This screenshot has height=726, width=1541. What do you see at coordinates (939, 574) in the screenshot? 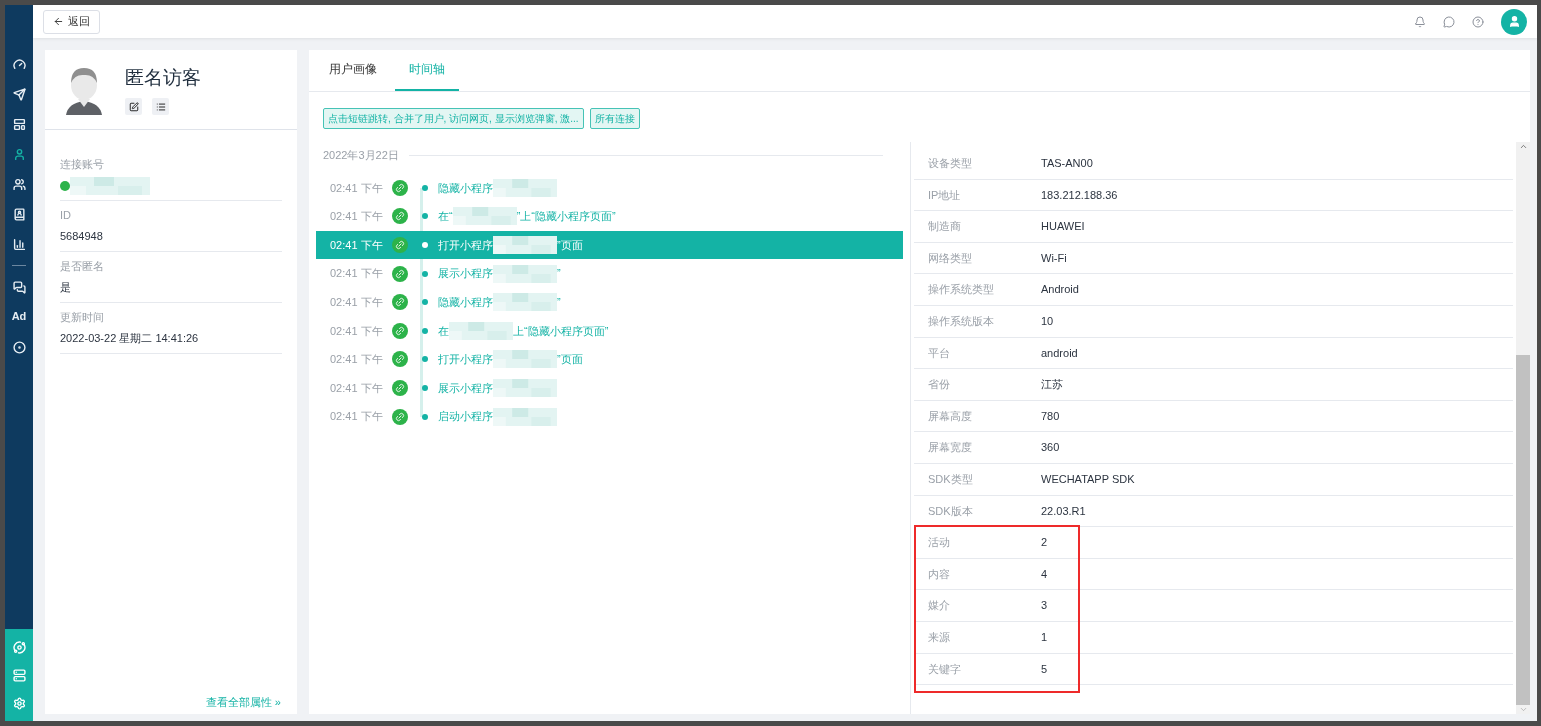
I see `property-label: 内容` at bounding box center [939, 574].